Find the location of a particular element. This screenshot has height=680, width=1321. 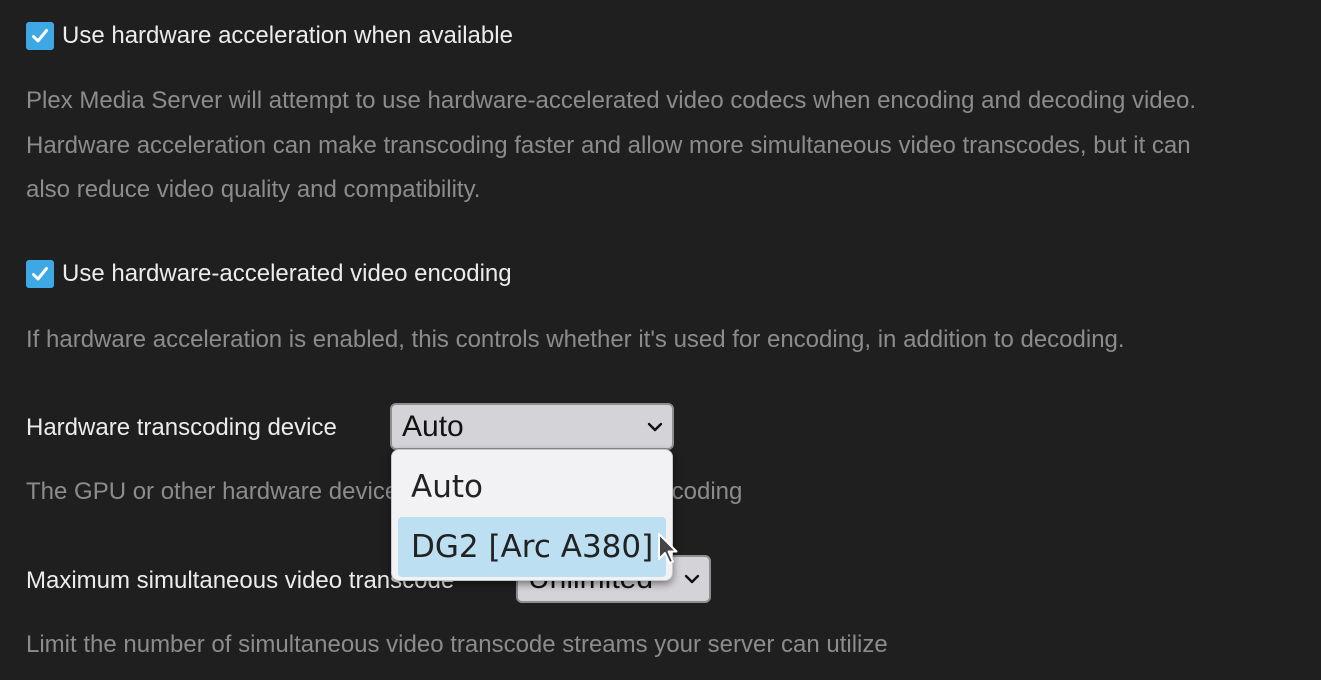

transcoding-device-selected-value: Auto is located at coordinates (433, 426).